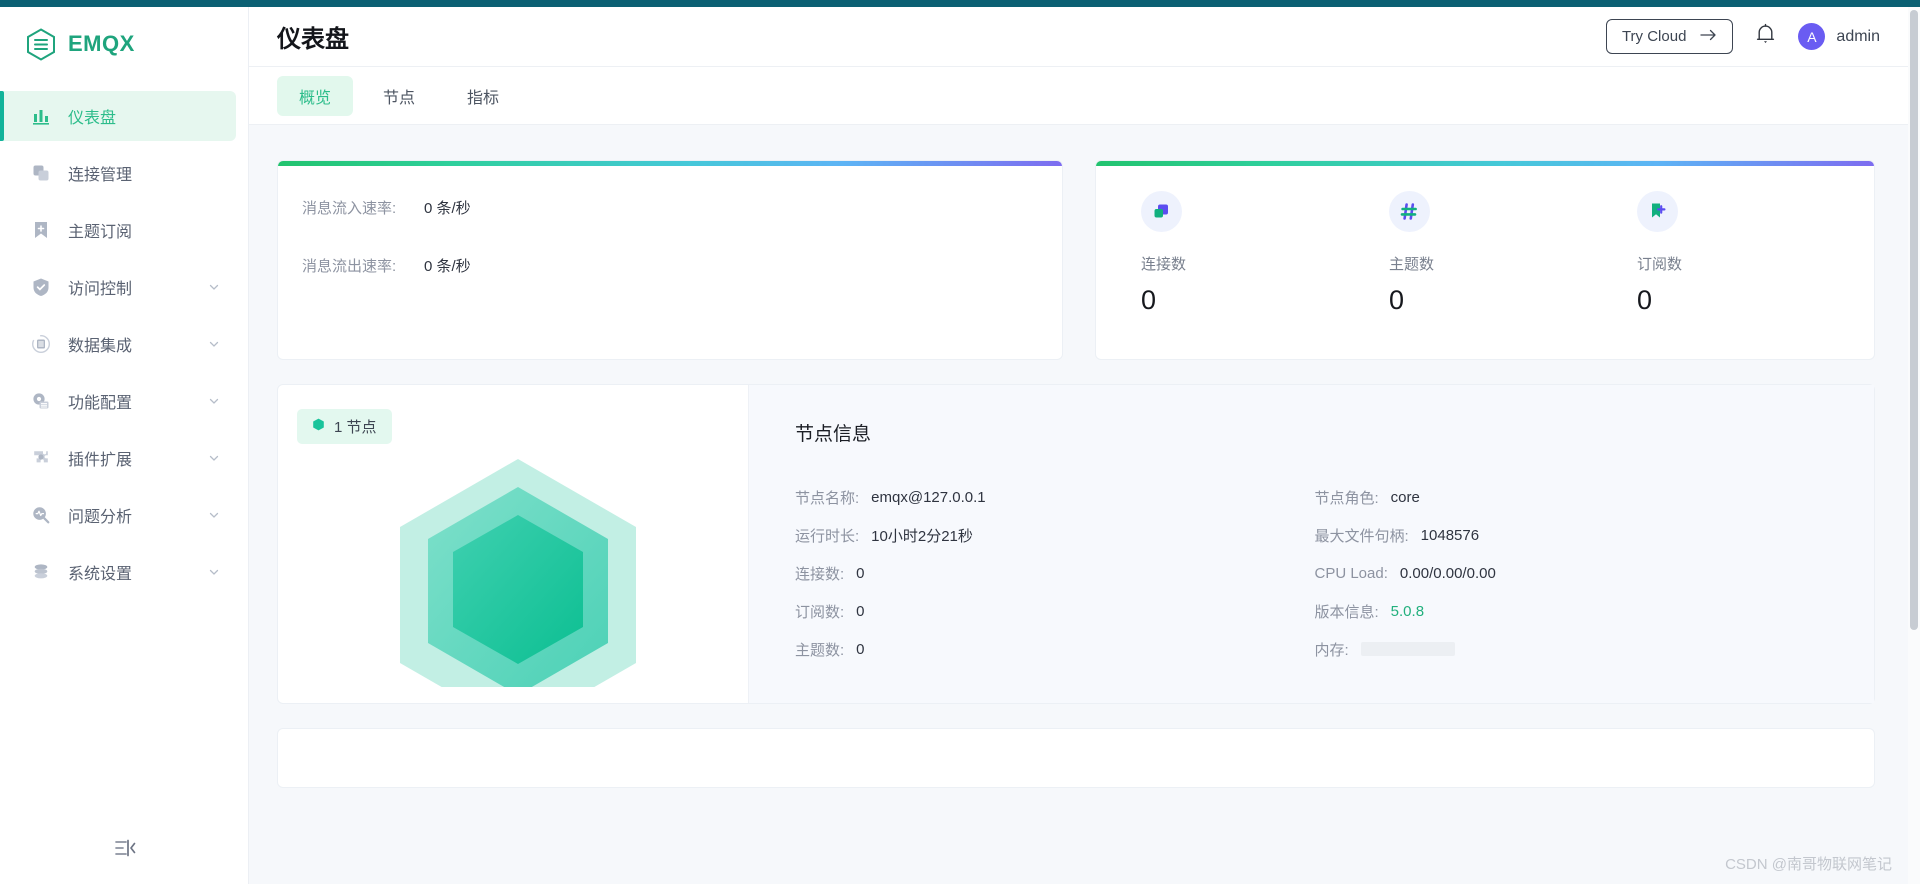  I want to click on info-key: 最大文件句柄:, so click(1361, 536).